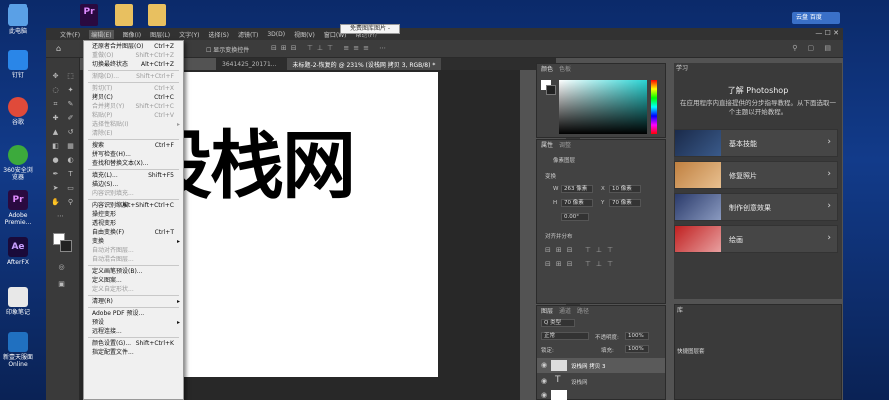 The image size is (889, 400). What do you see at coordinates (304, 34) in the screenshot?
I see `menu-view: 视图(V)` at bounding box center [304, 34].